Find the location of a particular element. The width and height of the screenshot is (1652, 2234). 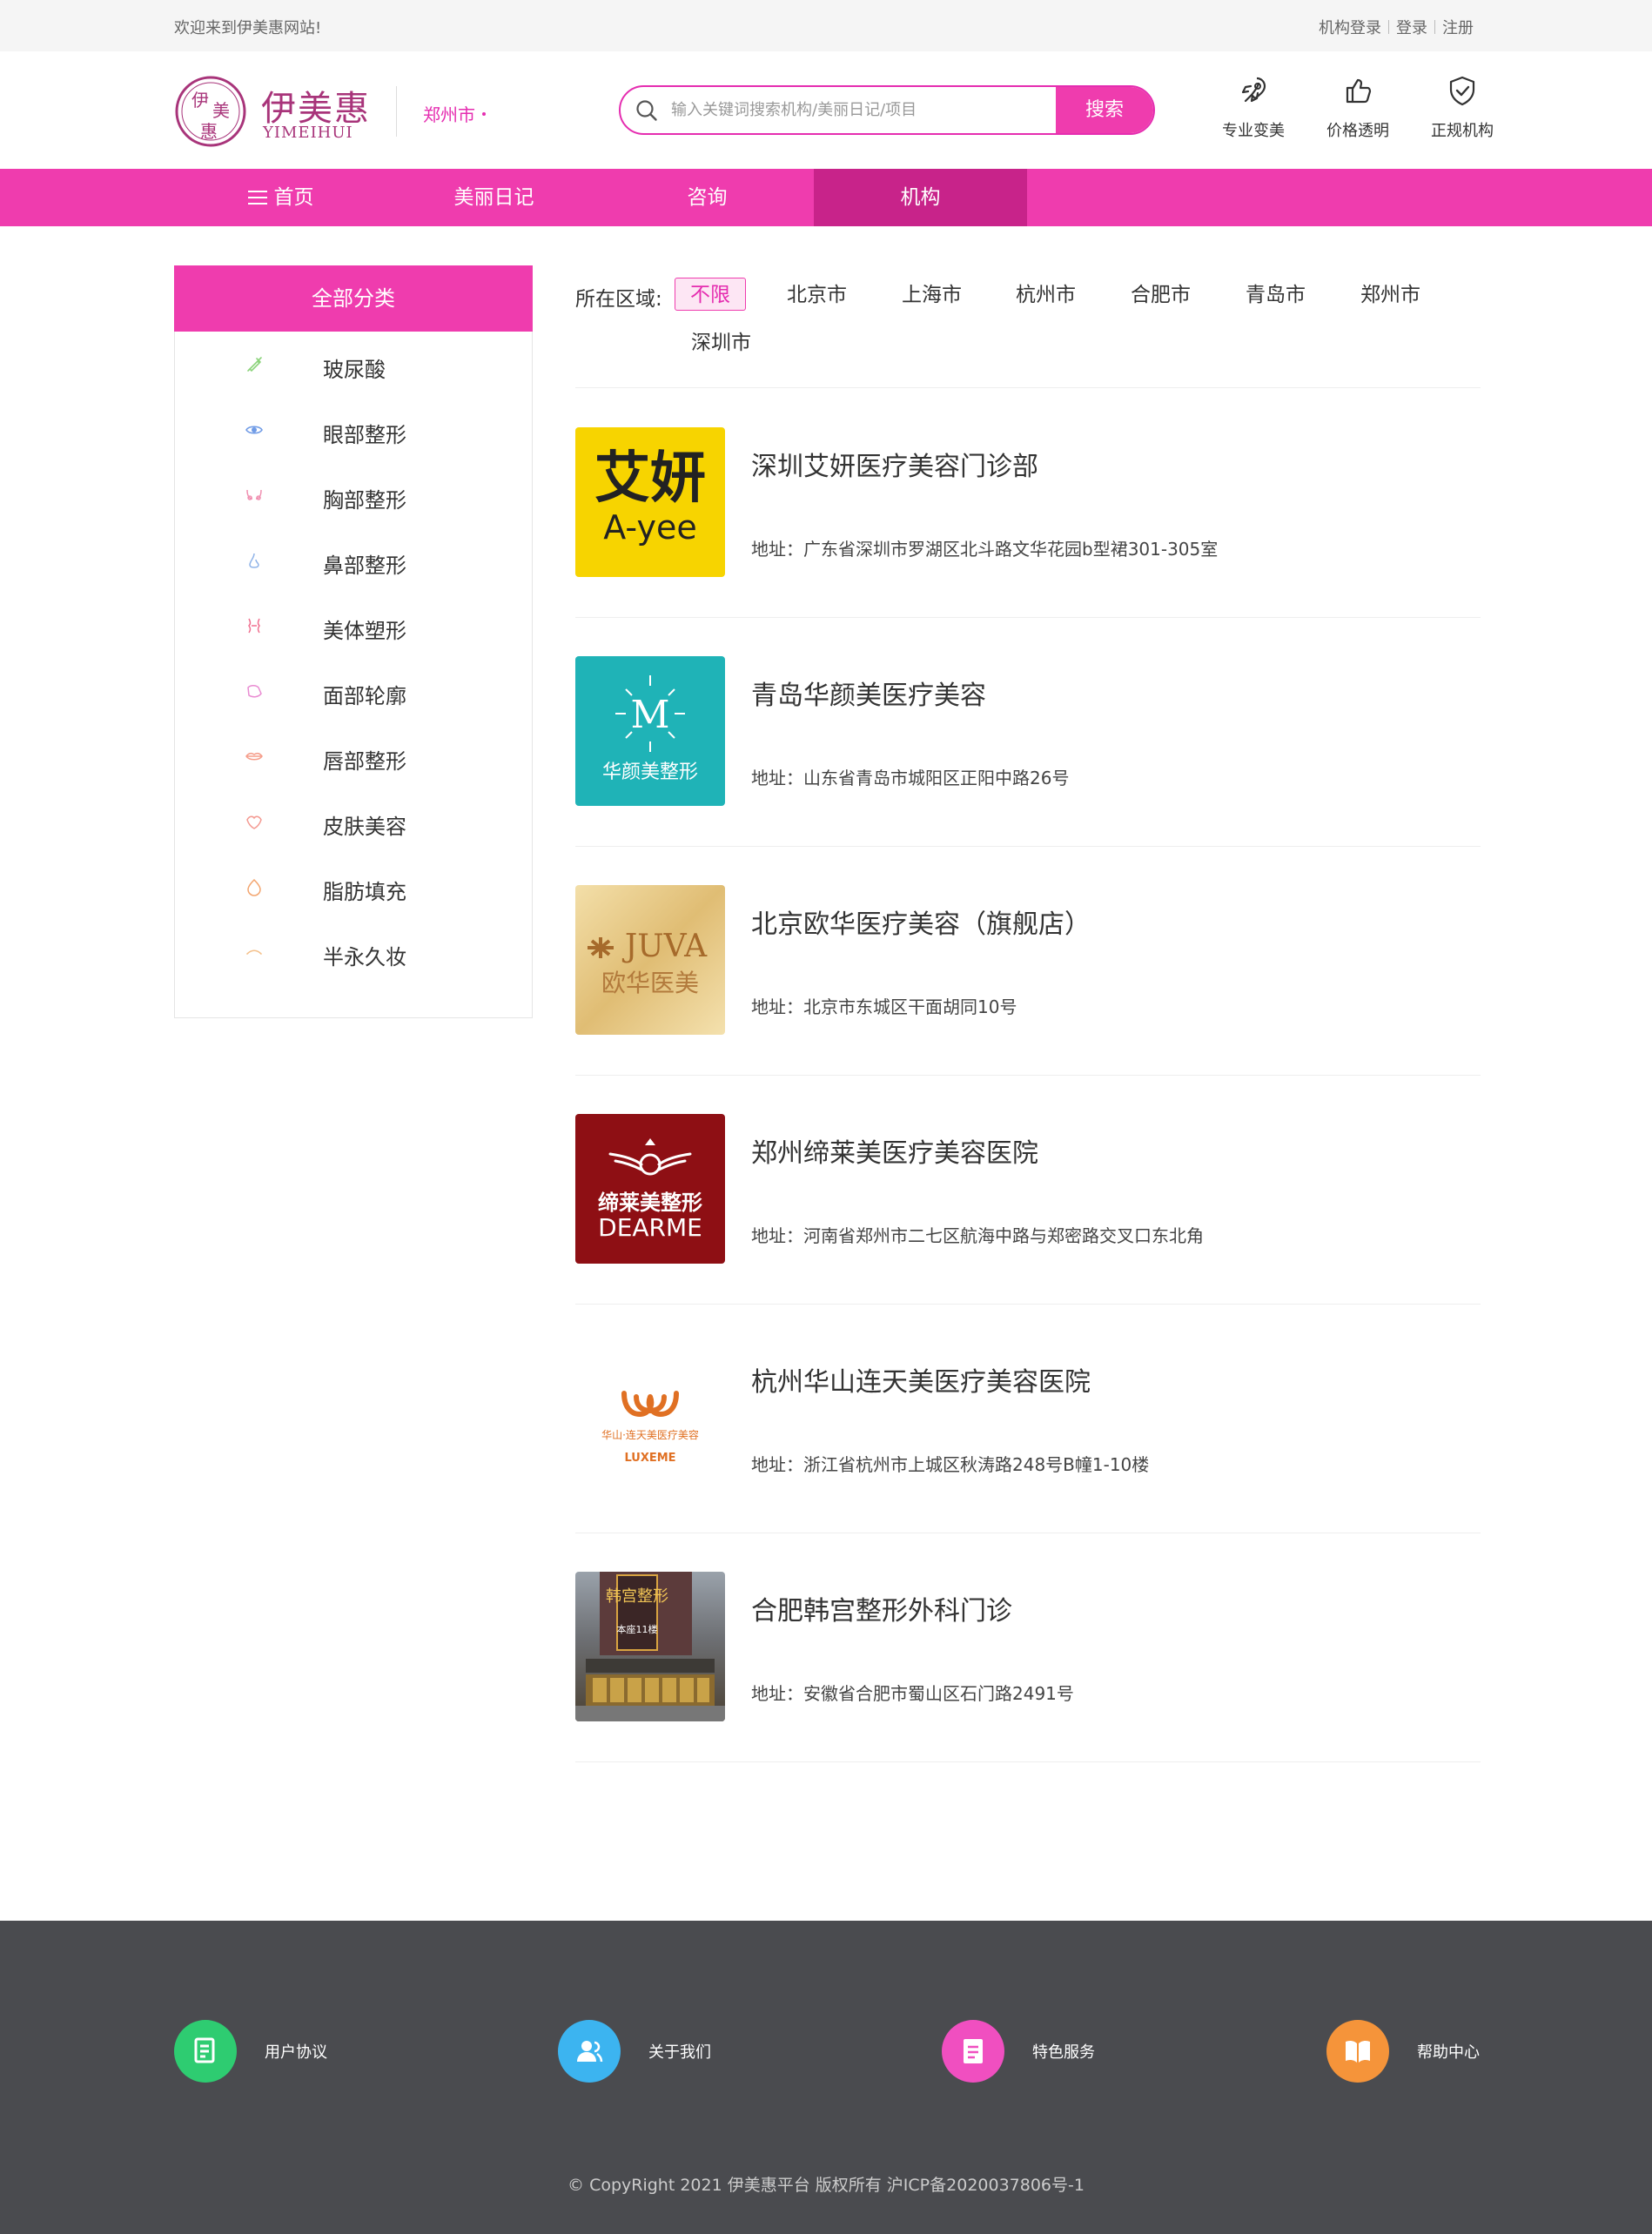

logo-mark-char: 伊 is located at coordinates (200, 100).